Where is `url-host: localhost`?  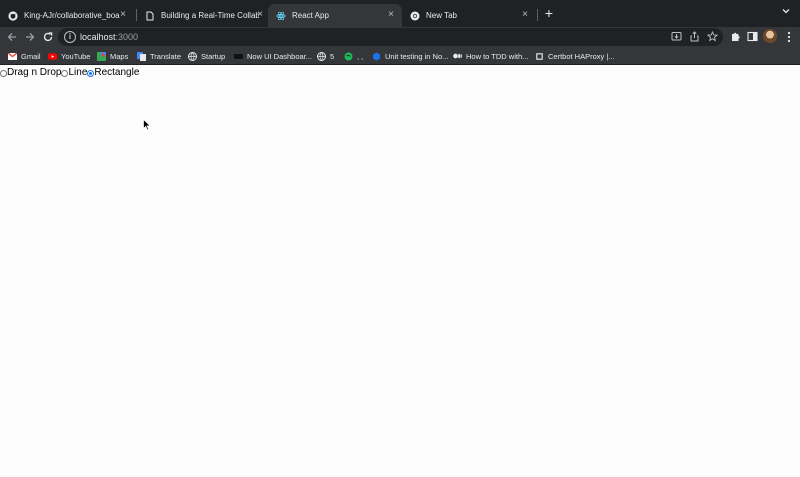
url-host: localhost is located at coordinates (98, 37).